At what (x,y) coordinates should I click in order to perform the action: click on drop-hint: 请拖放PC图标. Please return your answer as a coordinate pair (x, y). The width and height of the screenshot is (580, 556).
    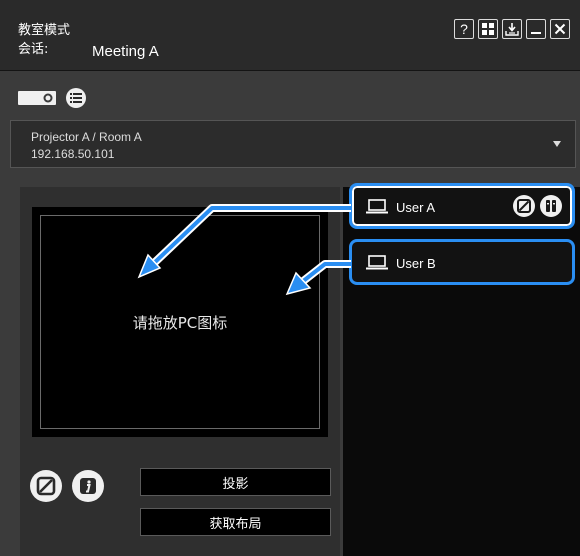
    Looking at the image, I should click on (180, 322).